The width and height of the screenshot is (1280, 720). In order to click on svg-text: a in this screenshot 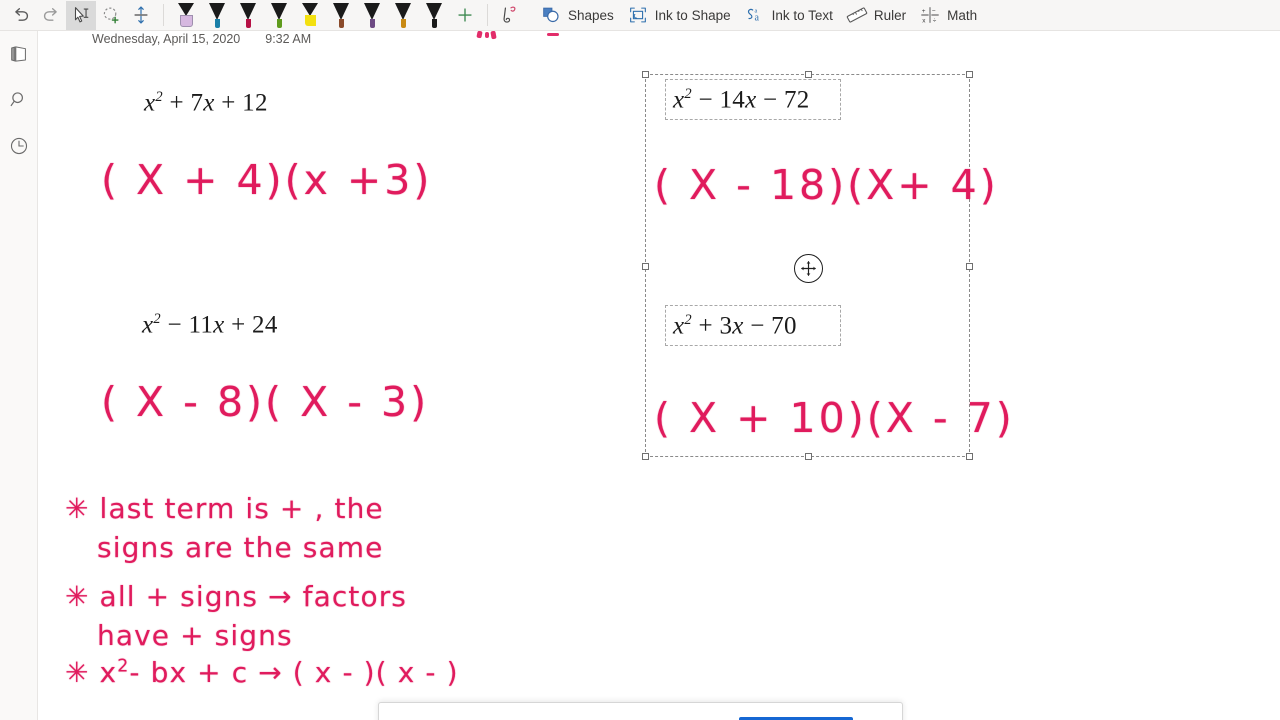, I will do `click(755, 10)`.